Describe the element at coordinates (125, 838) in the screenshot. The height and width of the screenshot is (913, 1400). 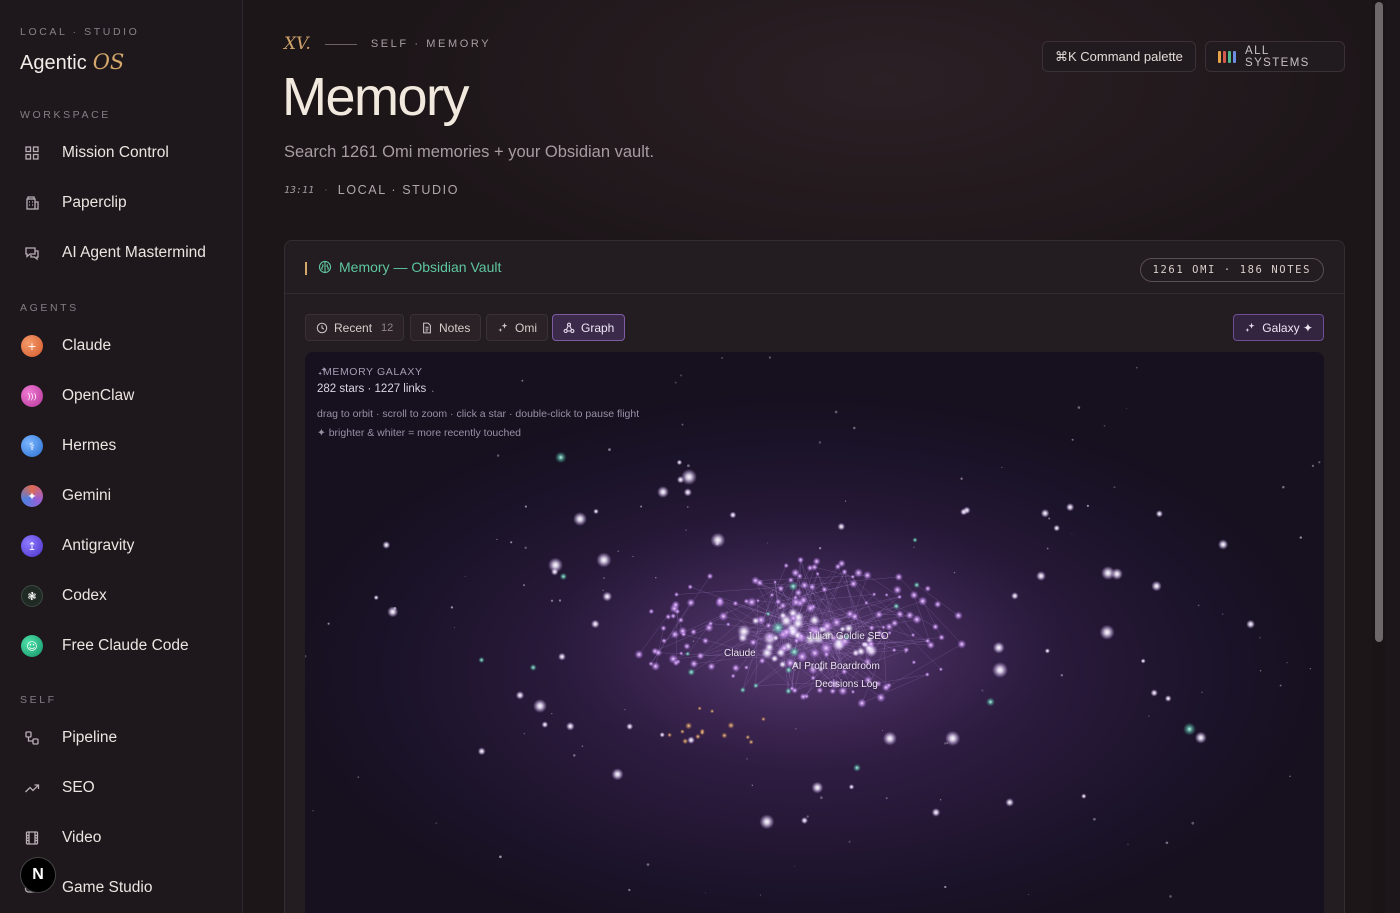
I see `sidebar-item-video: Video` at that location.